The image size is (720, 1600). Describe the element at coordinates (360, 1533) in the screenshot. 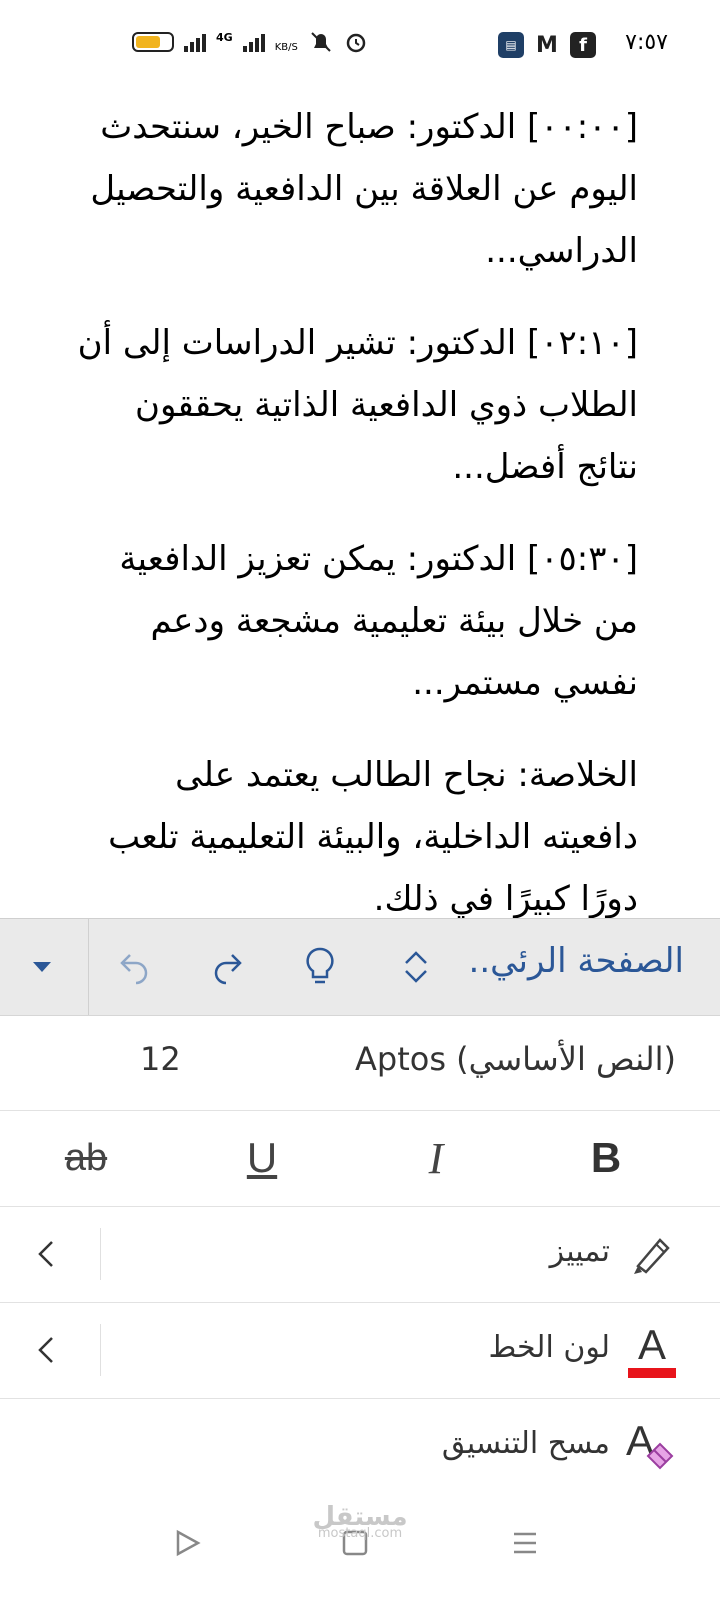

I see `watermark-domain: mostaql.com` at that location.